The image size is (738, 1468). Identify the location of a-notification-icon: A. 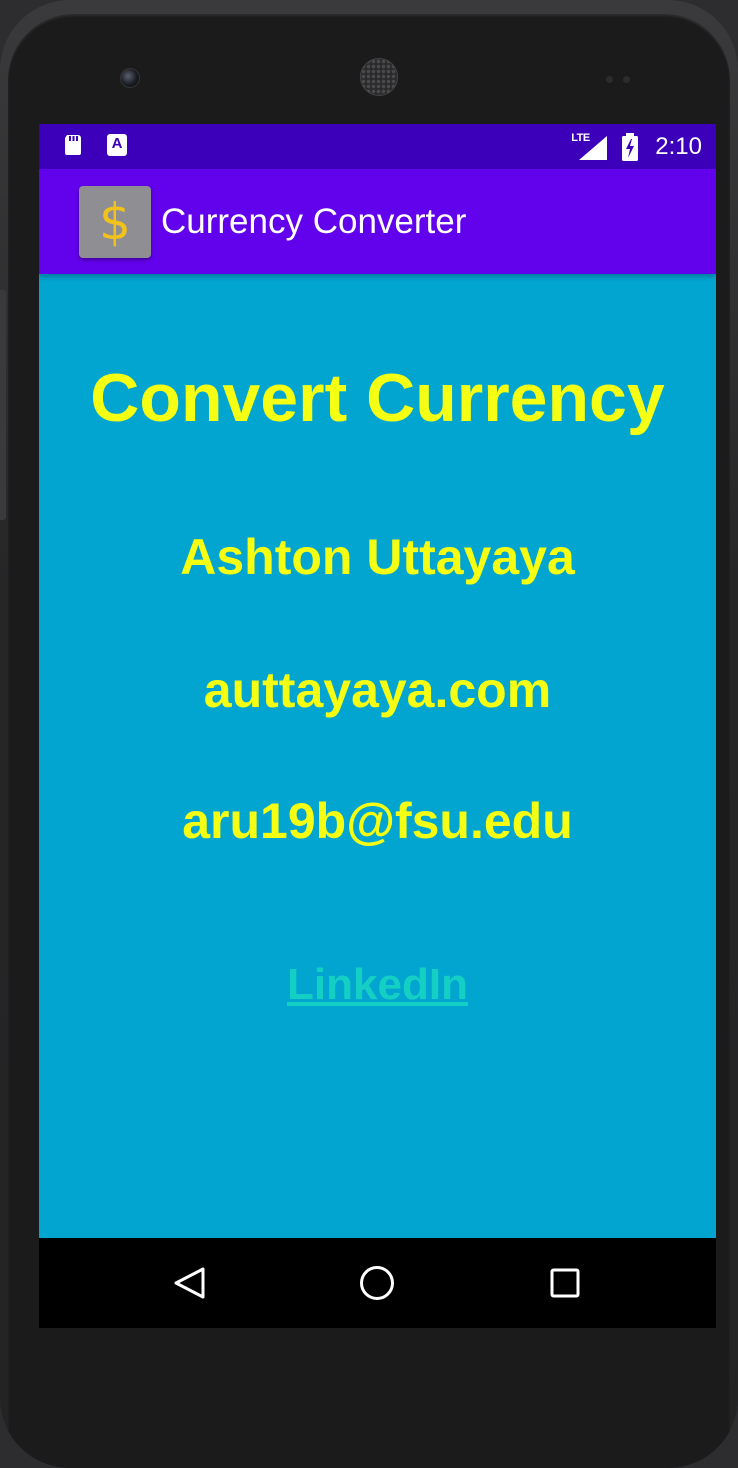
(117, 145).